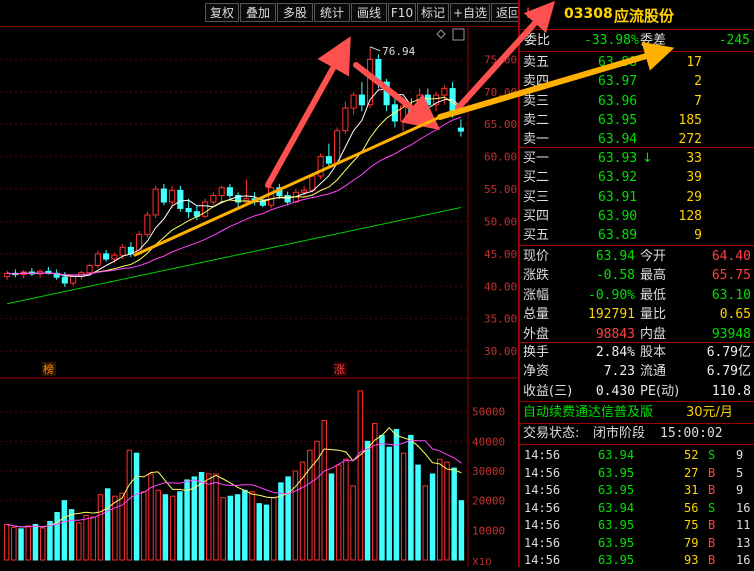 The image size is (754, 571). Describe the element at coordinates (653, 352) in the screenshot. I see `stat-label: 股本` at that location.